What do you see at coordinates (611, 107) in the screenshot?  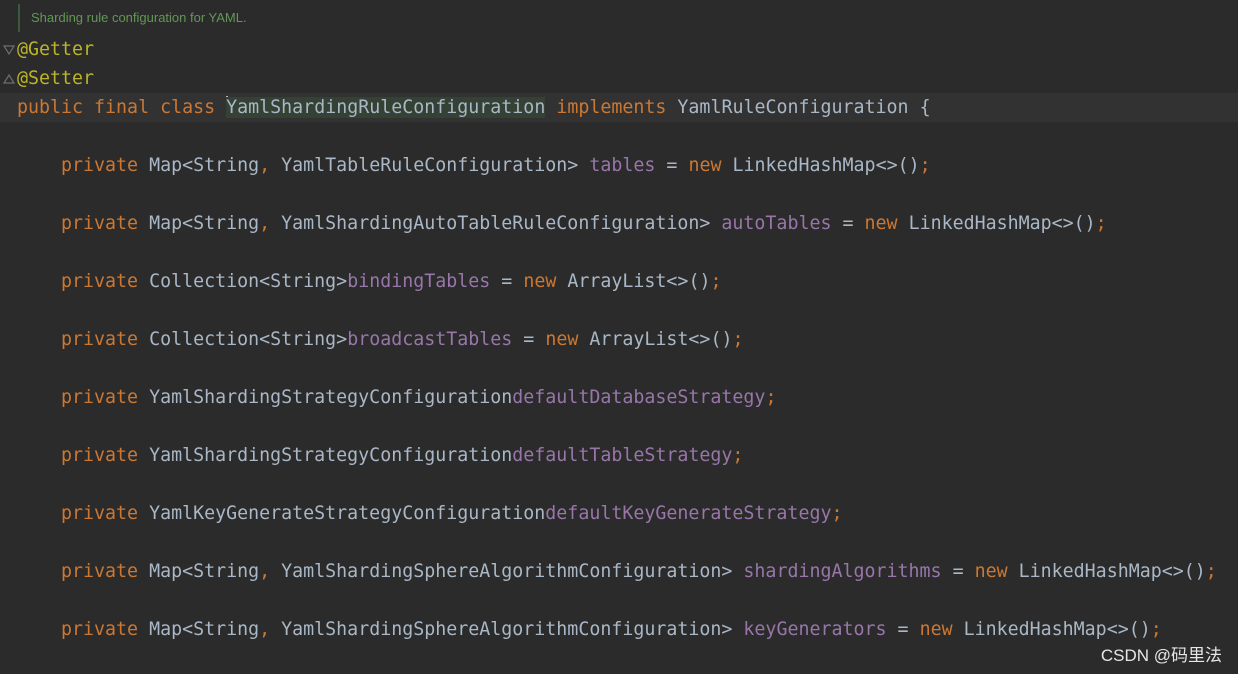 I see `implements-keyword: implements` at bounding box center [611, 107].